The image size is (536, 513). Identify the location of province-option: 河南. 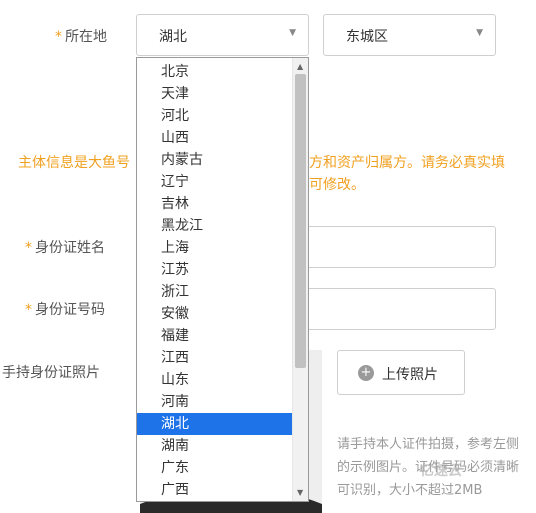
(215, 402).